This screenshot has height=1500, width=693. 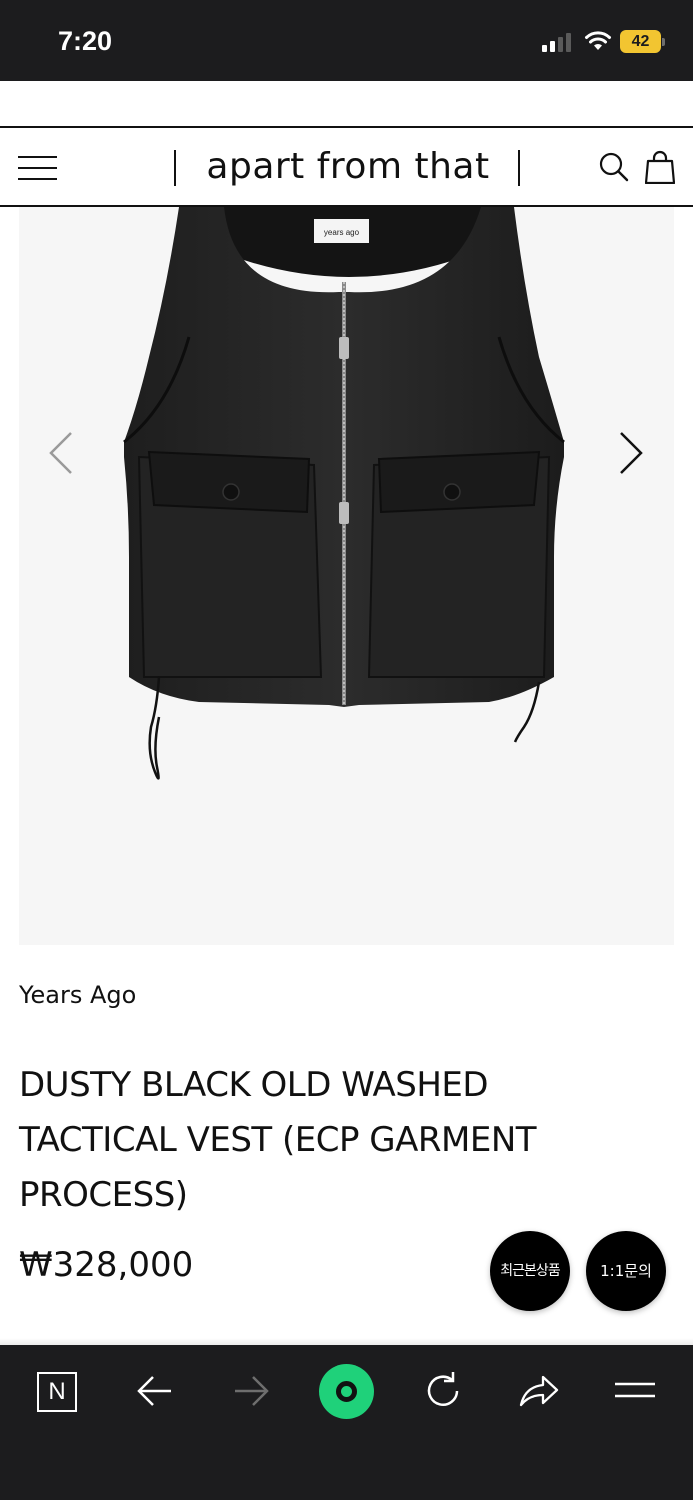 I want to click on status-time: 7:20, so click(x=85, y=41).